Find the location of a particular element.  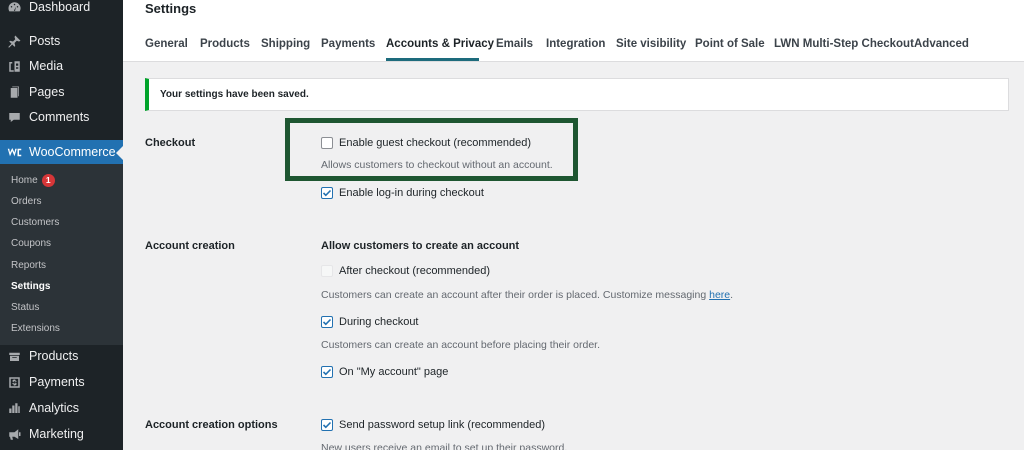

submenu-item-customers: Customers is located at coordinates (35, 222).